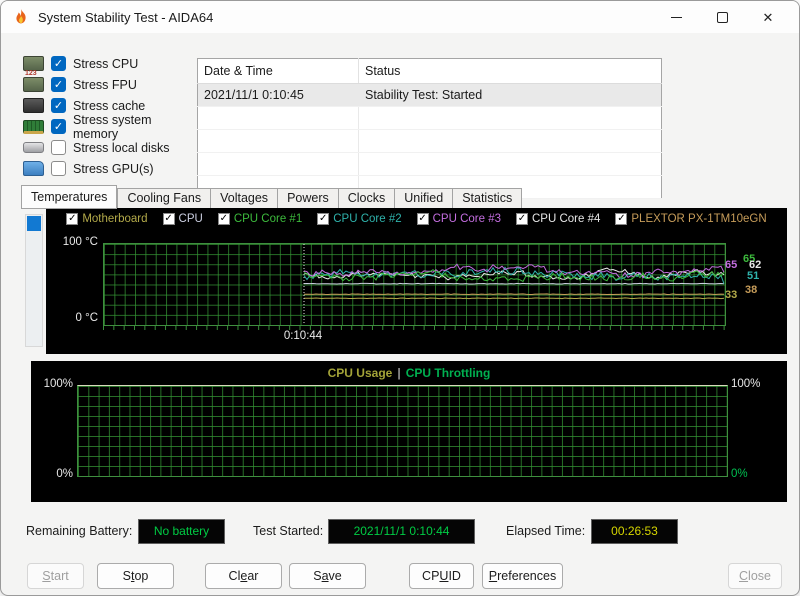 Image resolution: width=800 pixels, height=596 pixels. Describe the element at coordinates (87, 318) in the screenshot. I see `temp-axis-min-label: 0 °C` at that location.